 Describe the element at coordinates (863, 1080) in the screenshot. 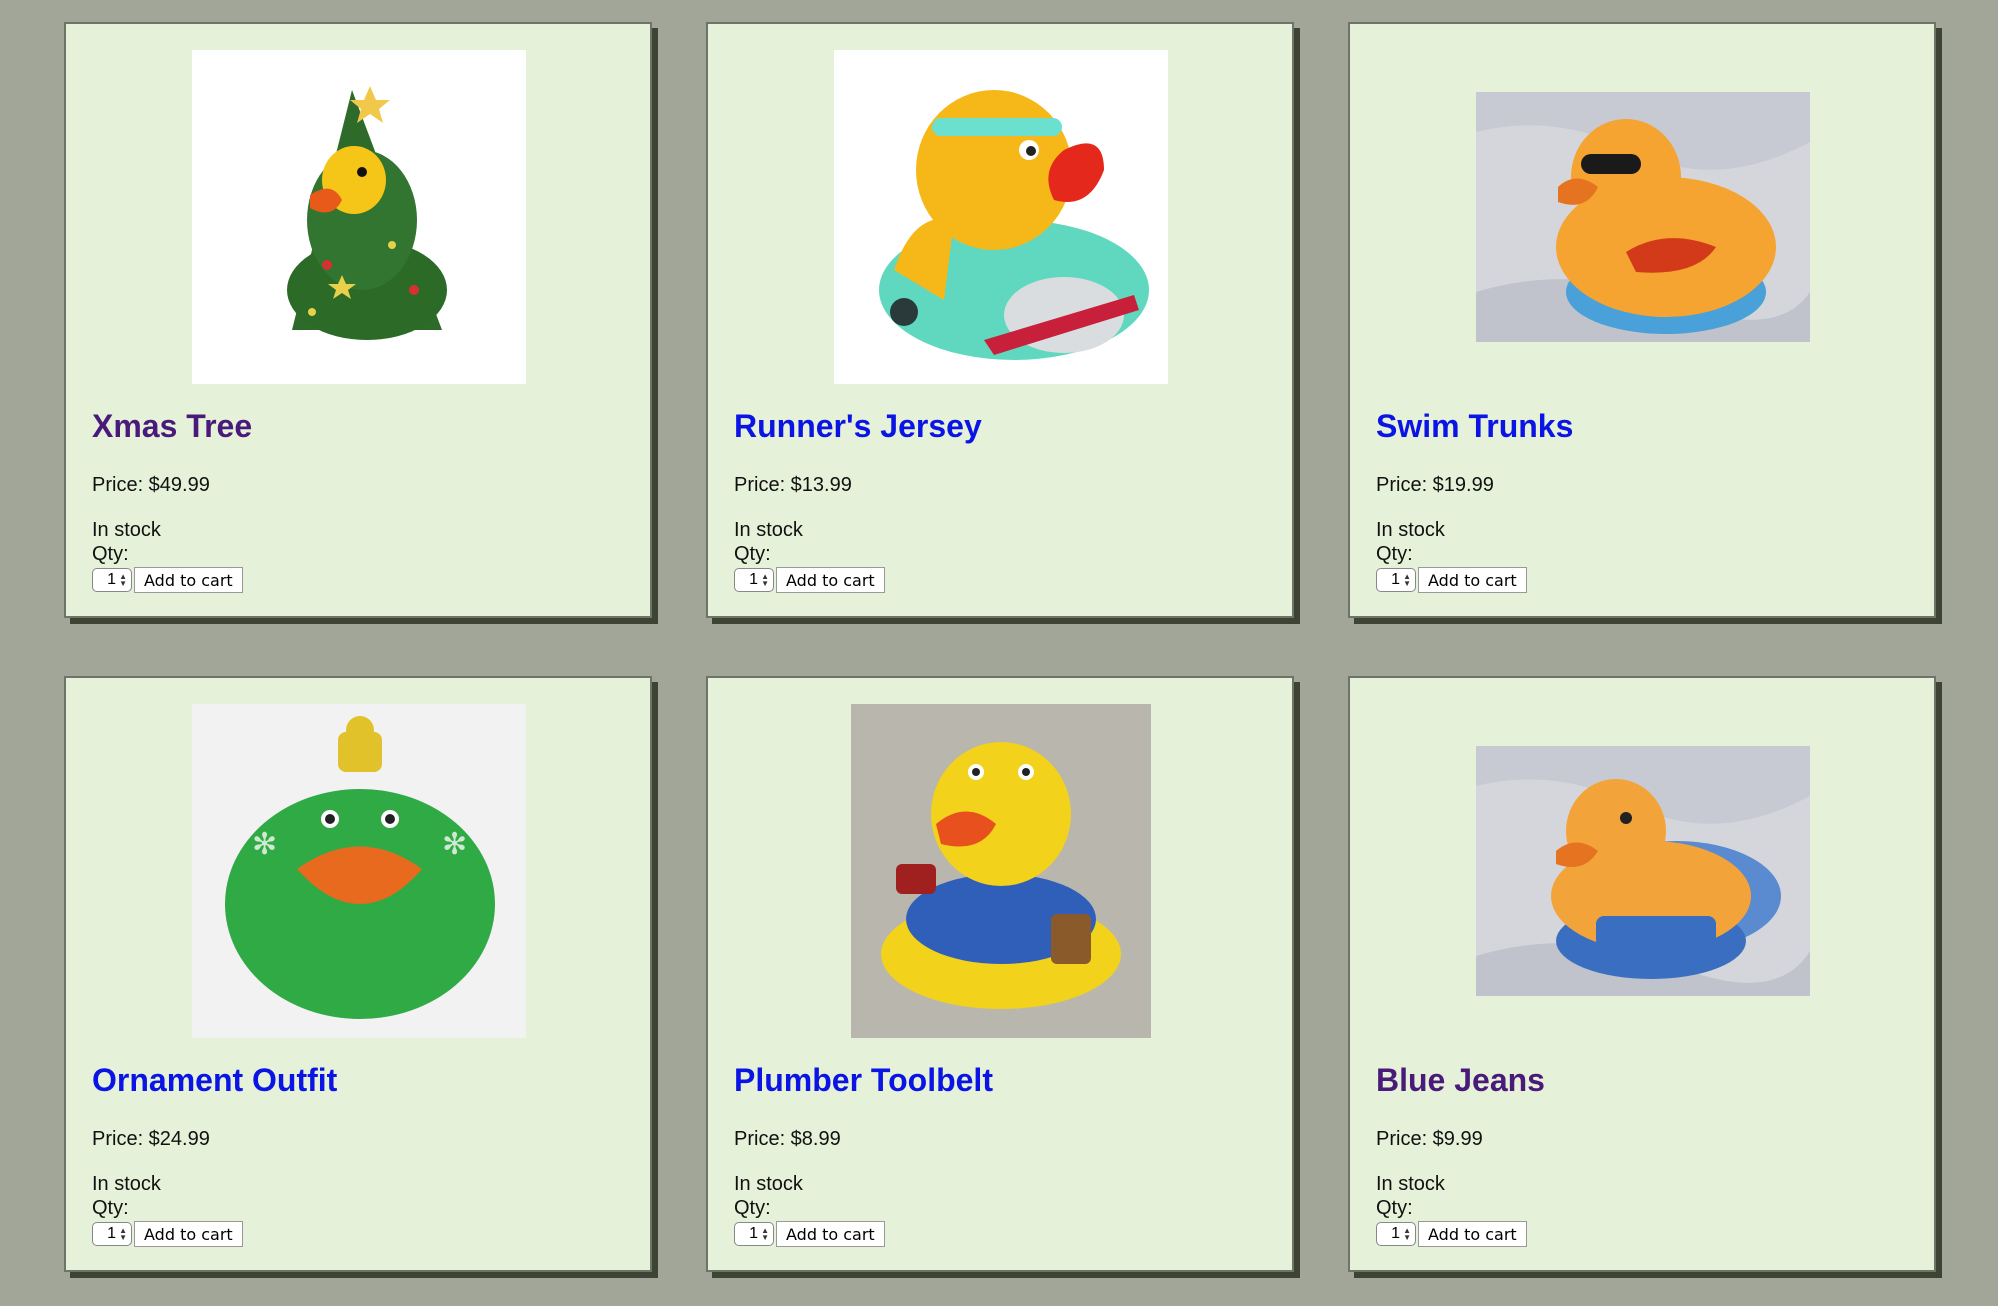

I see `product-title-link: Plumber Toolbelt` at that location.